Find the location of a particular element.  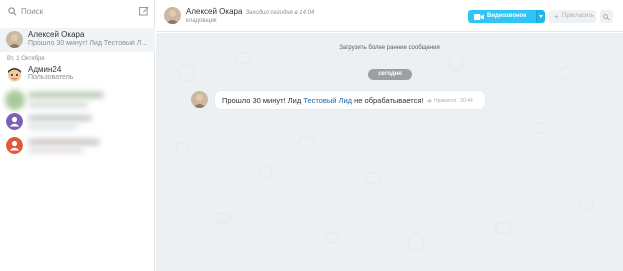

search-icon is located at coordinates (12, 11).